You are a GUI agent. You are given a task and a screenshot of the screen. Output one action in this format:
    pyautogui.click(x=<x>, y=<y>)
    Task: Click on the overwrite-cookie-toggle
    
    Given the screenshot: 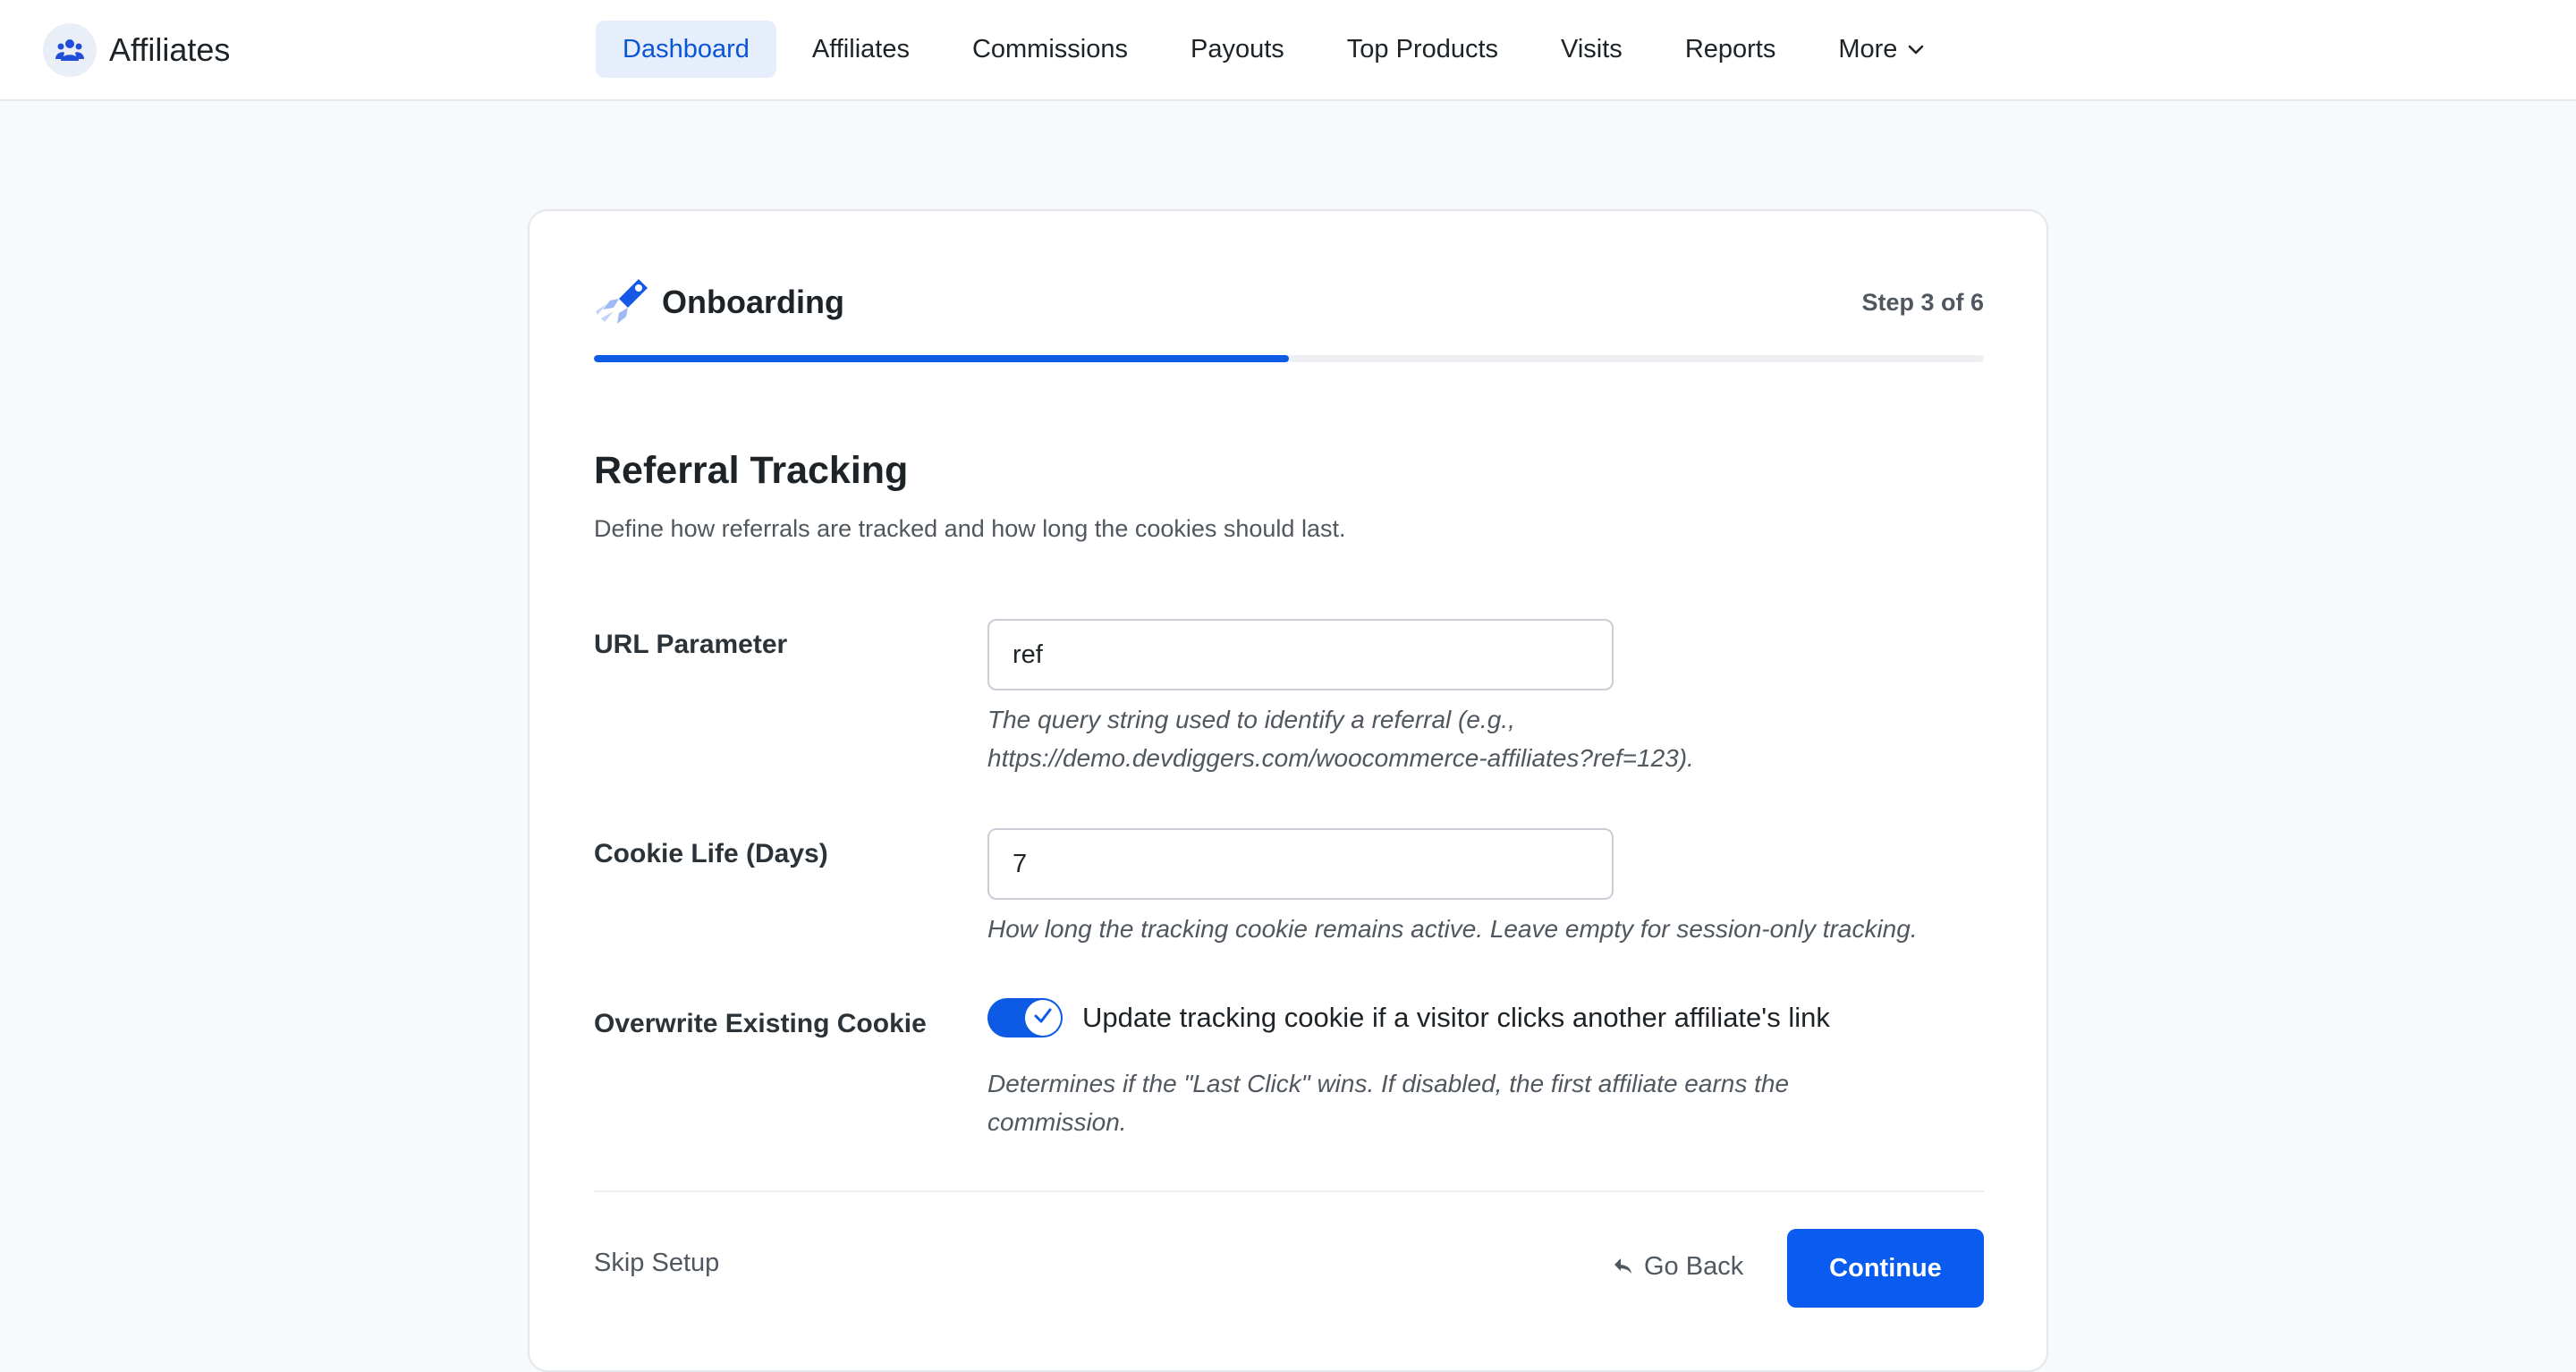 What is the action you would take?
    pyautogui.click(x=1025, y=1017)
    